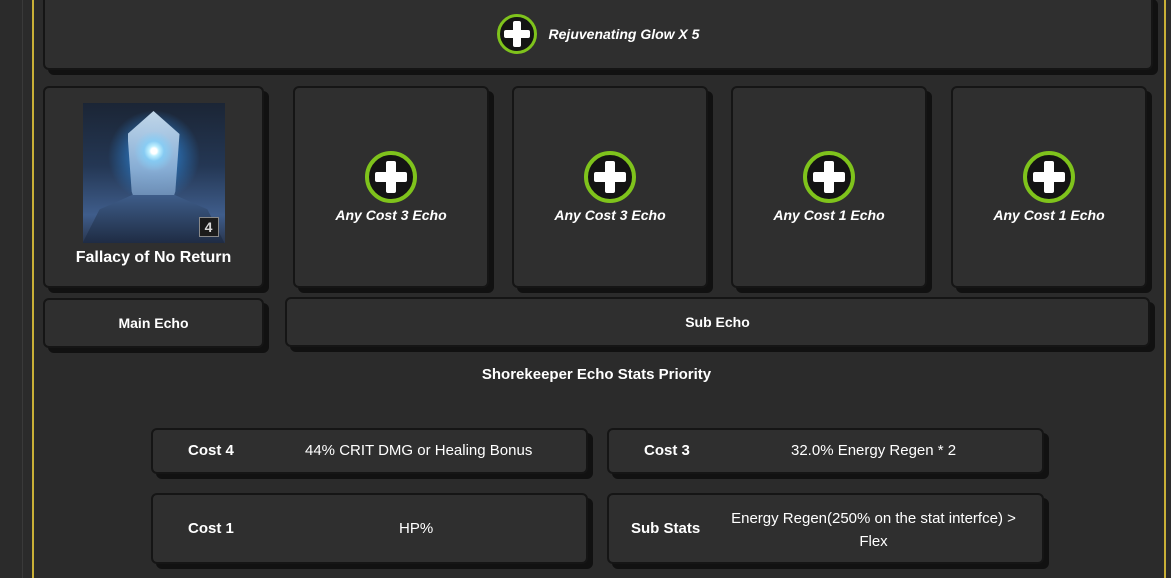 The height and width of the screenshot is (578, 1171). I want to click on echo-slot-2: Any Cost 3 Echo, so click(610, 187).